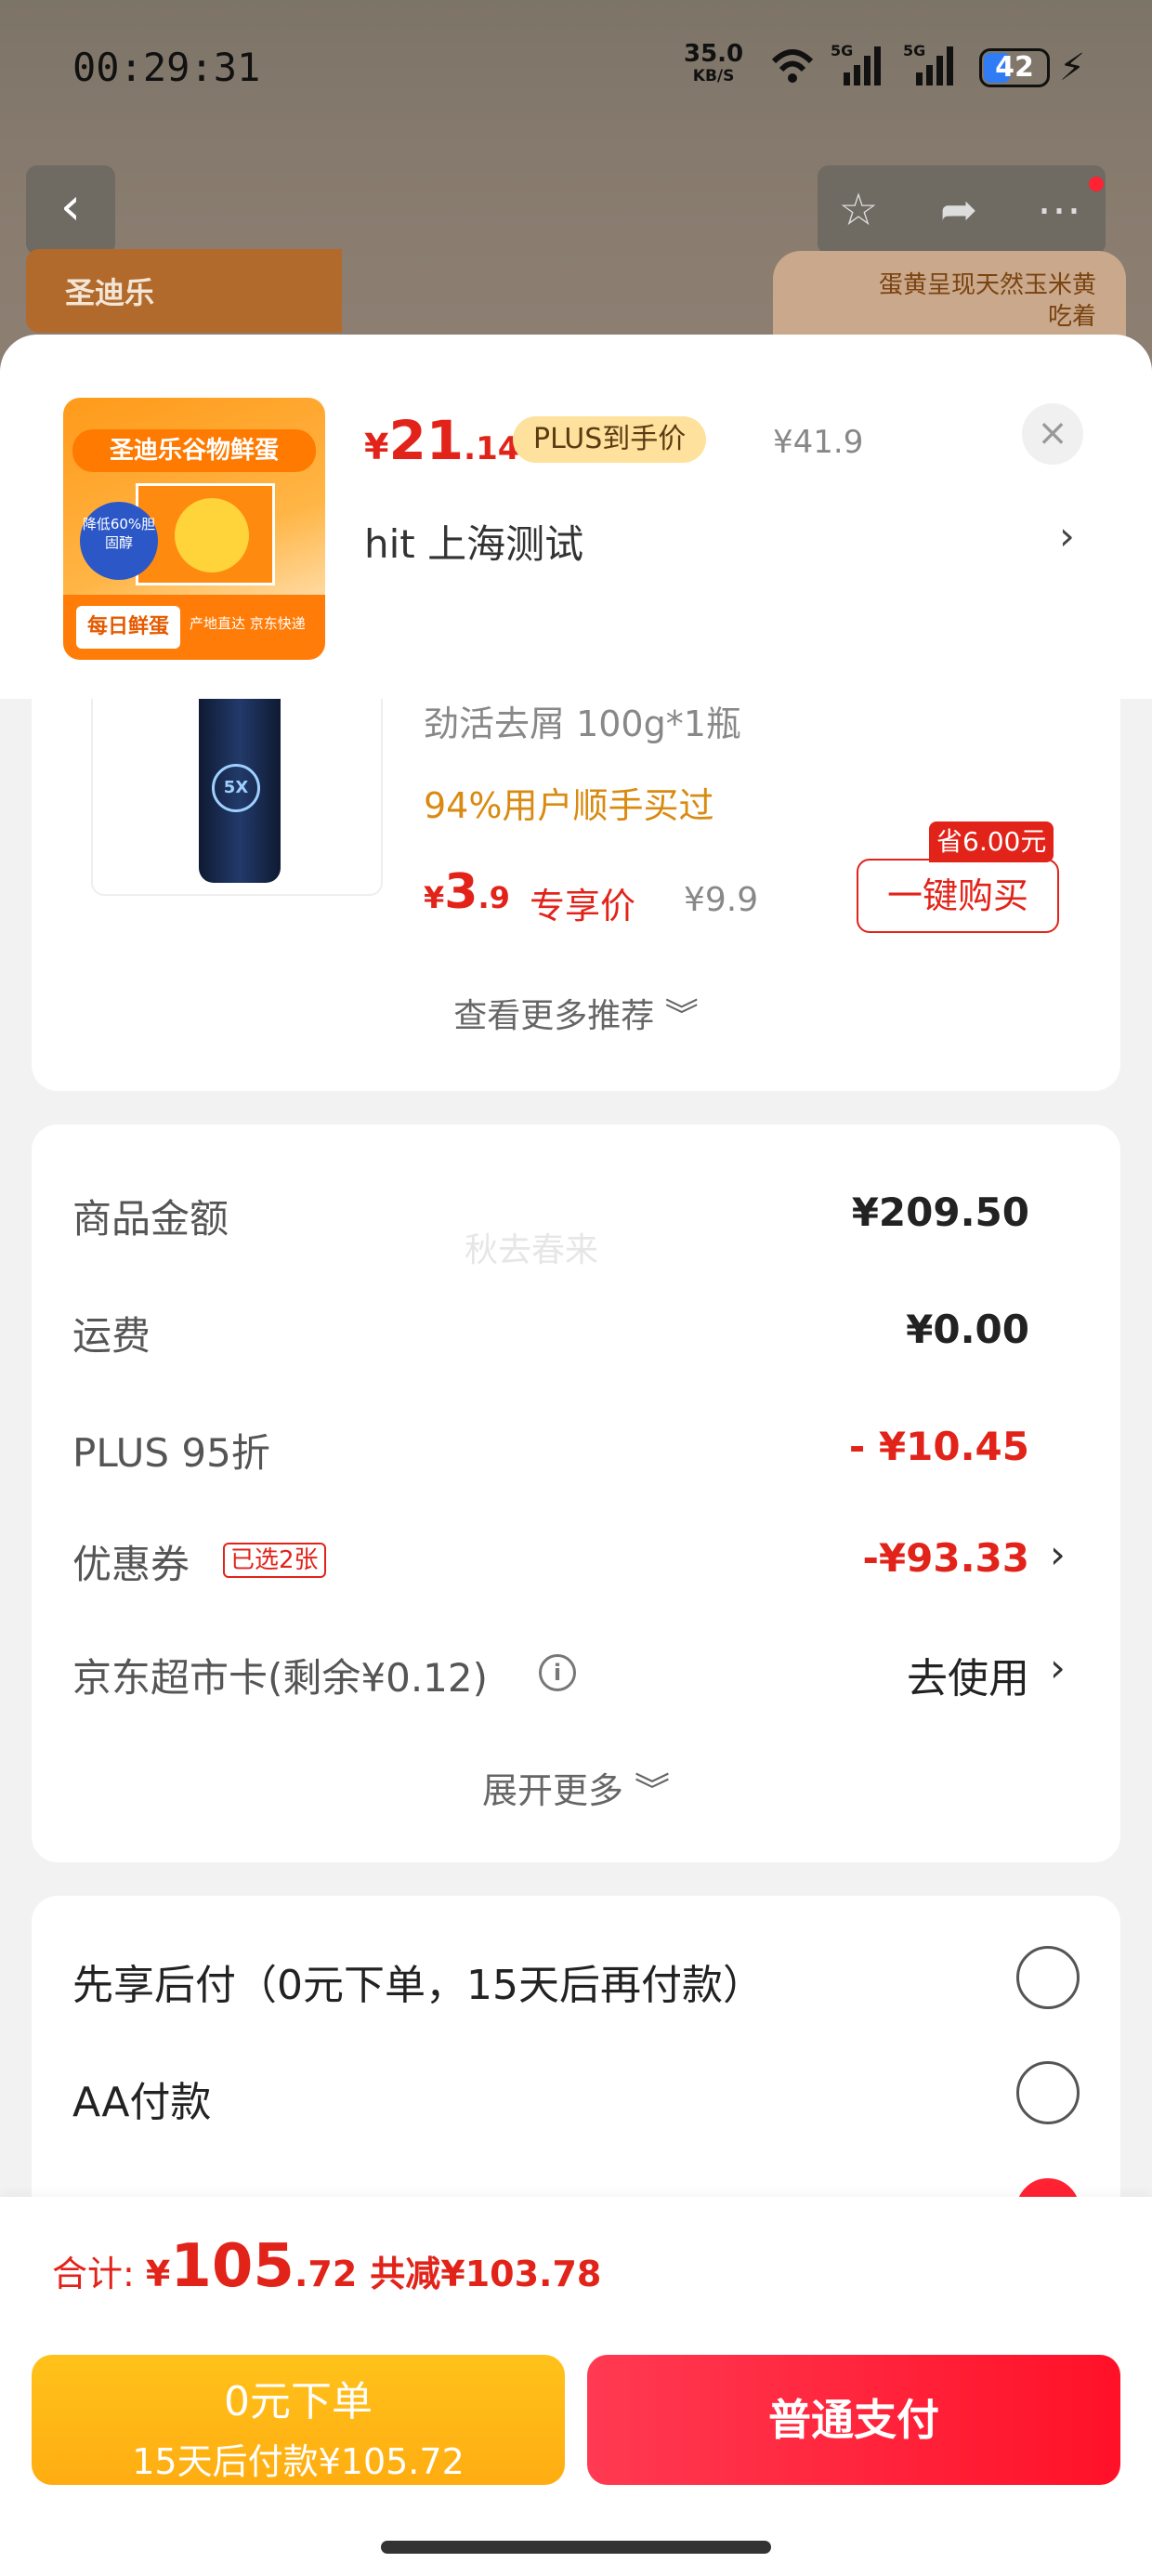 The width and height of the screenshot is (1152, 2576). What do you see at coordinates (110, 292) in the screenshot?
I see `brand-name: 圣迪乐` at bounding box center [110, 292].